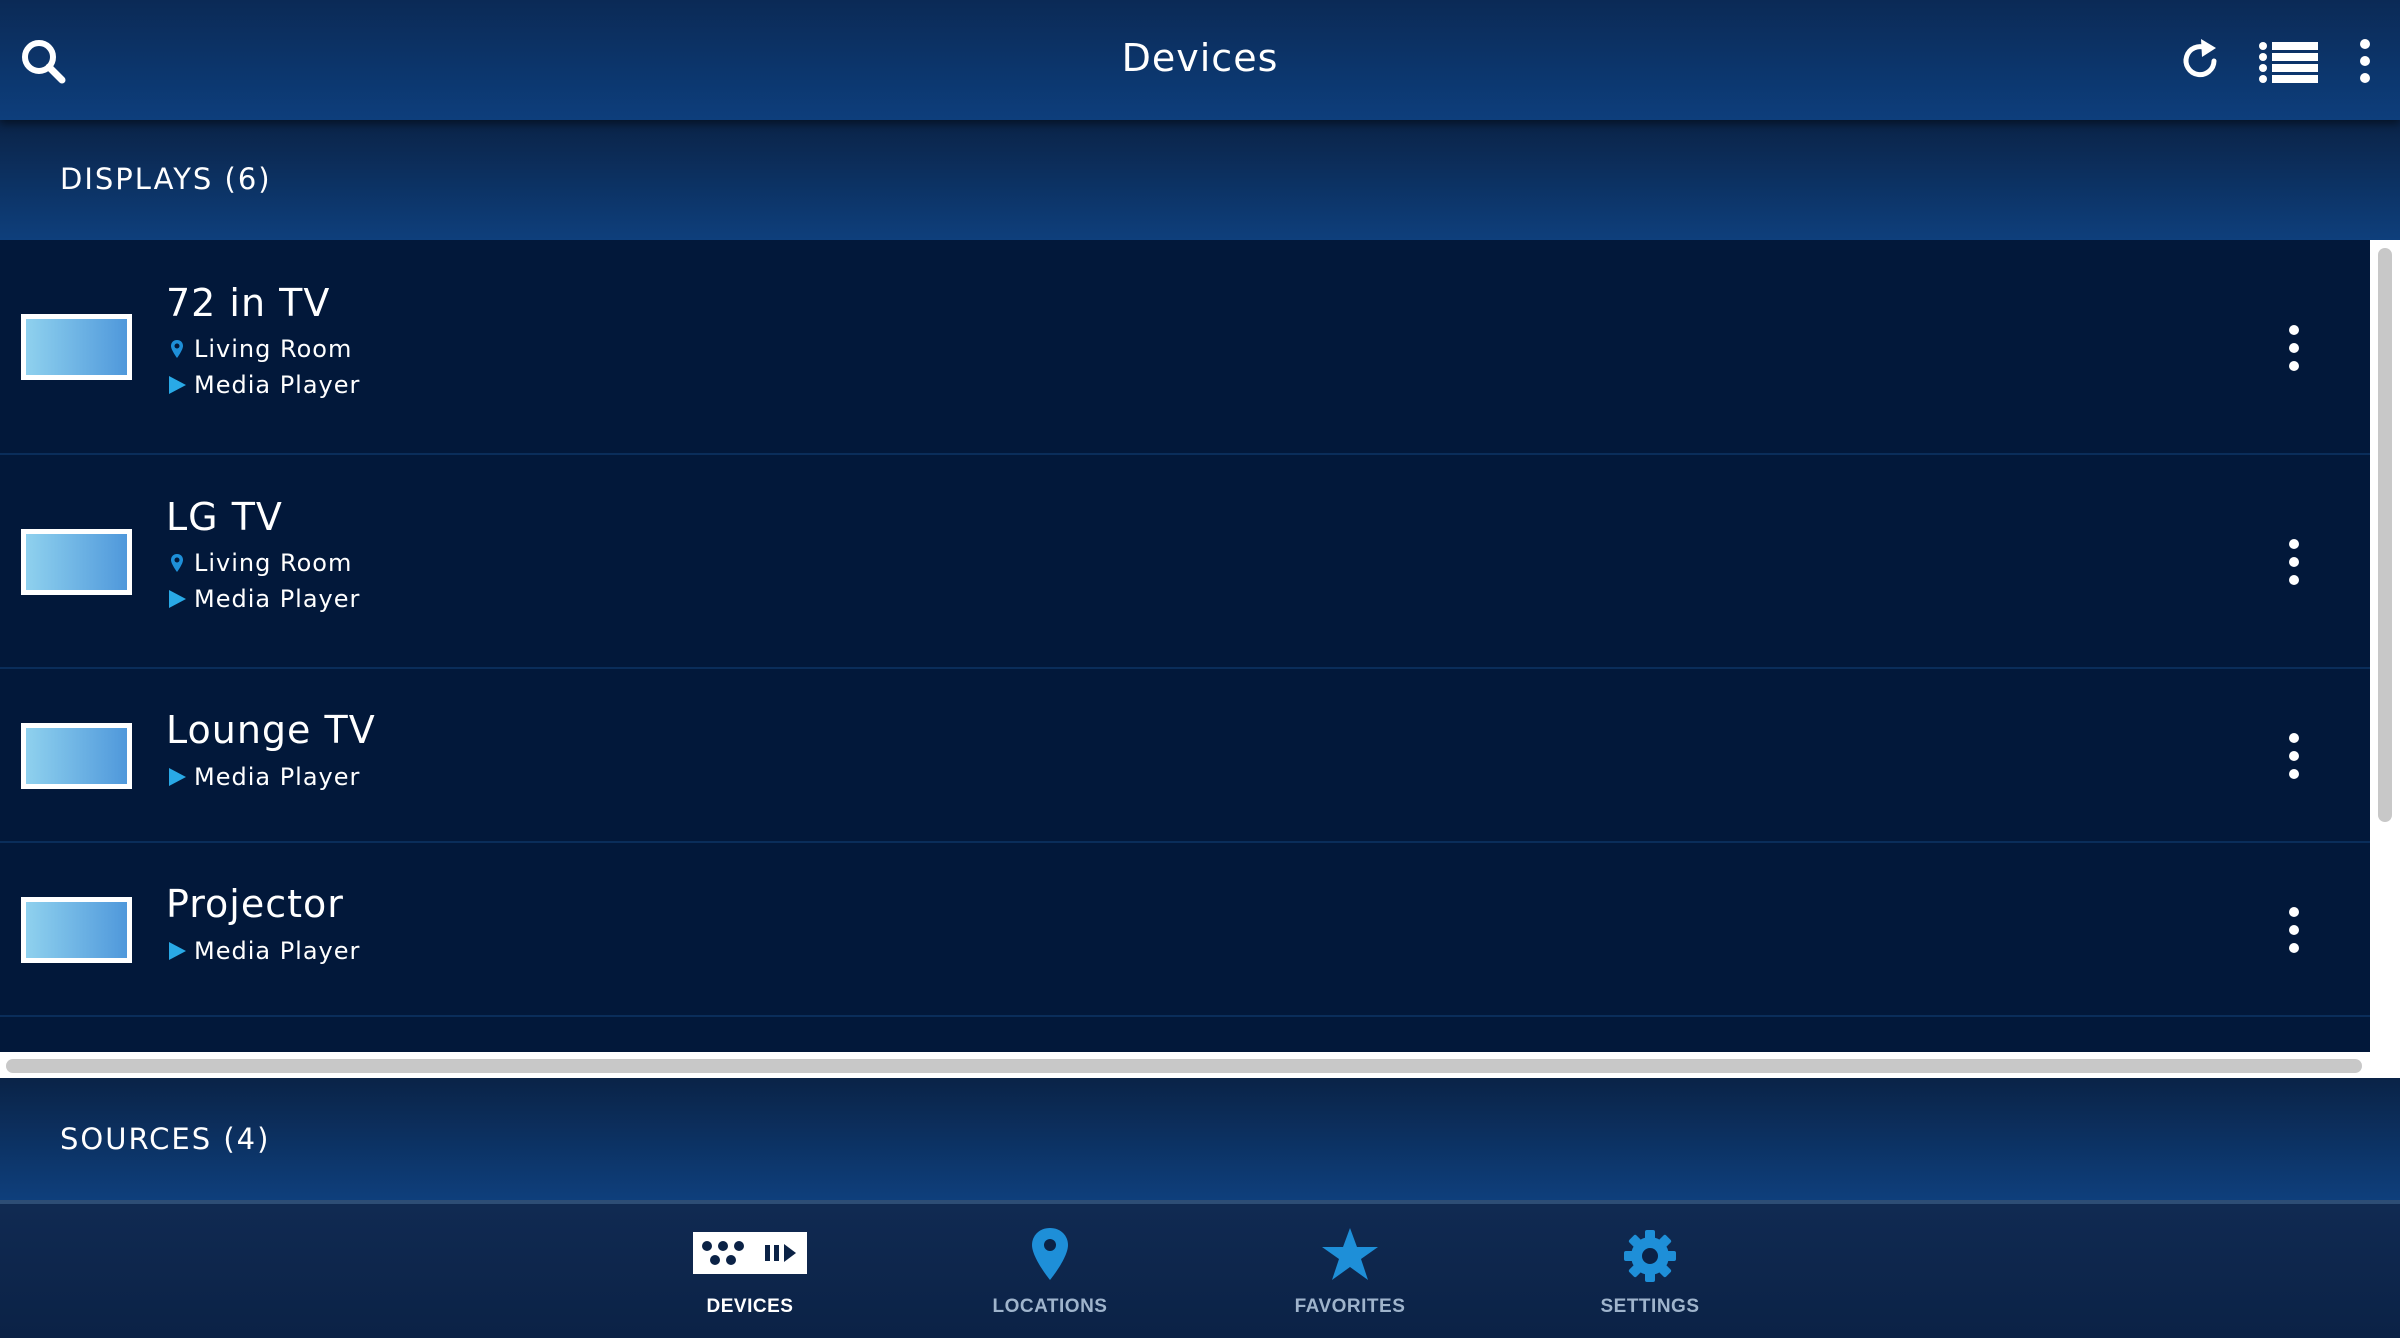  What do you see at coordinates (2289, 61) in the screenshot?
I see `list-view-icon` at bounding box center [2289, 61].